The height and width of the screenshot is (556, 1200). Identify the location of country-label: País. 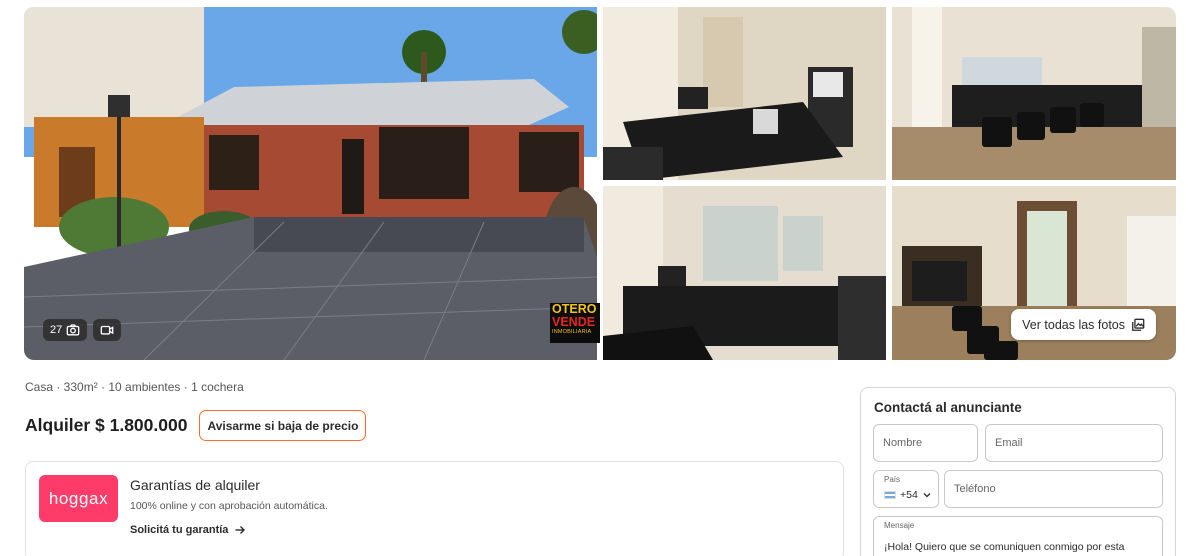
(892, 479).